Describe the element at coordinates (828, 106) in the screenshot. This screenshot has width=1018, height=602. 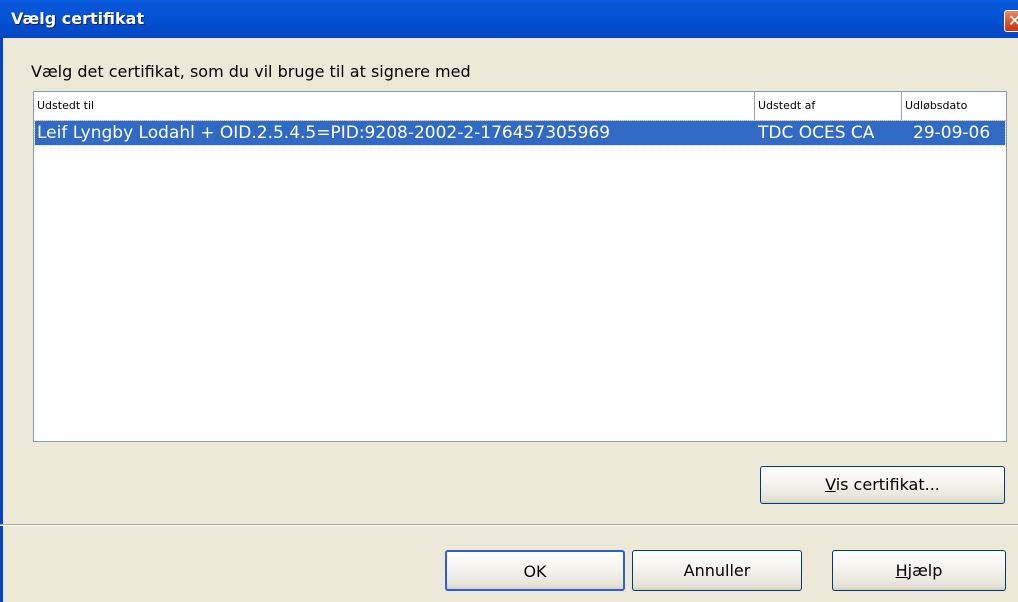
I see `column-header-issued-by: Udstedt af` at that location.